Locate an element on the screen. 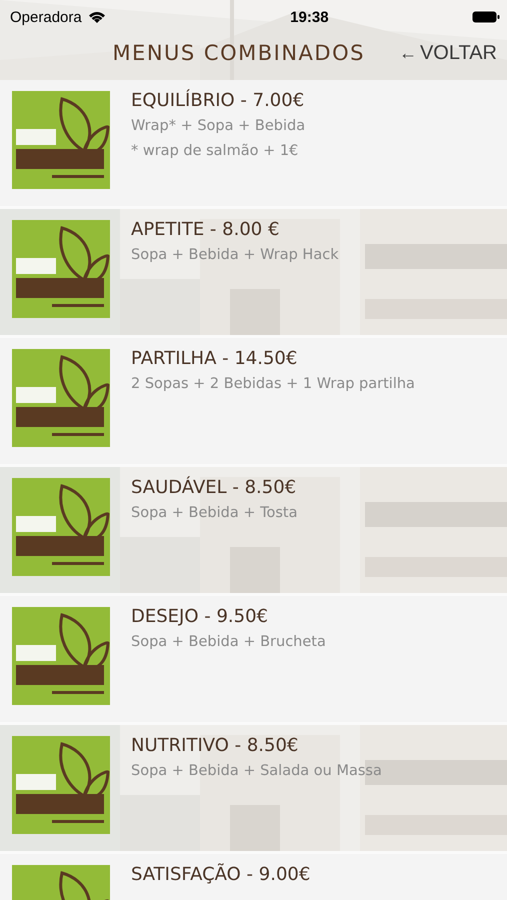 The image size is (507, 900). carrier-name: Operadora is located at coordinates (46, 17).